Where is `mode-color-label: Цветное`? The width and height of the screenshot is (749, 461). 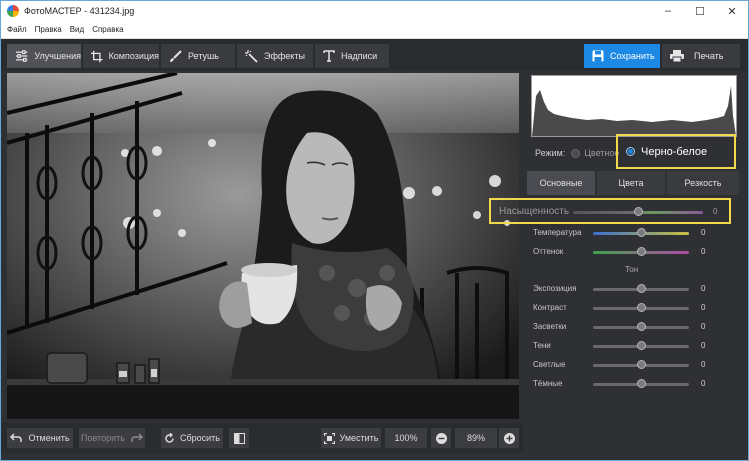 mode-color-label: Цветное is located at coordinates (601, 153).